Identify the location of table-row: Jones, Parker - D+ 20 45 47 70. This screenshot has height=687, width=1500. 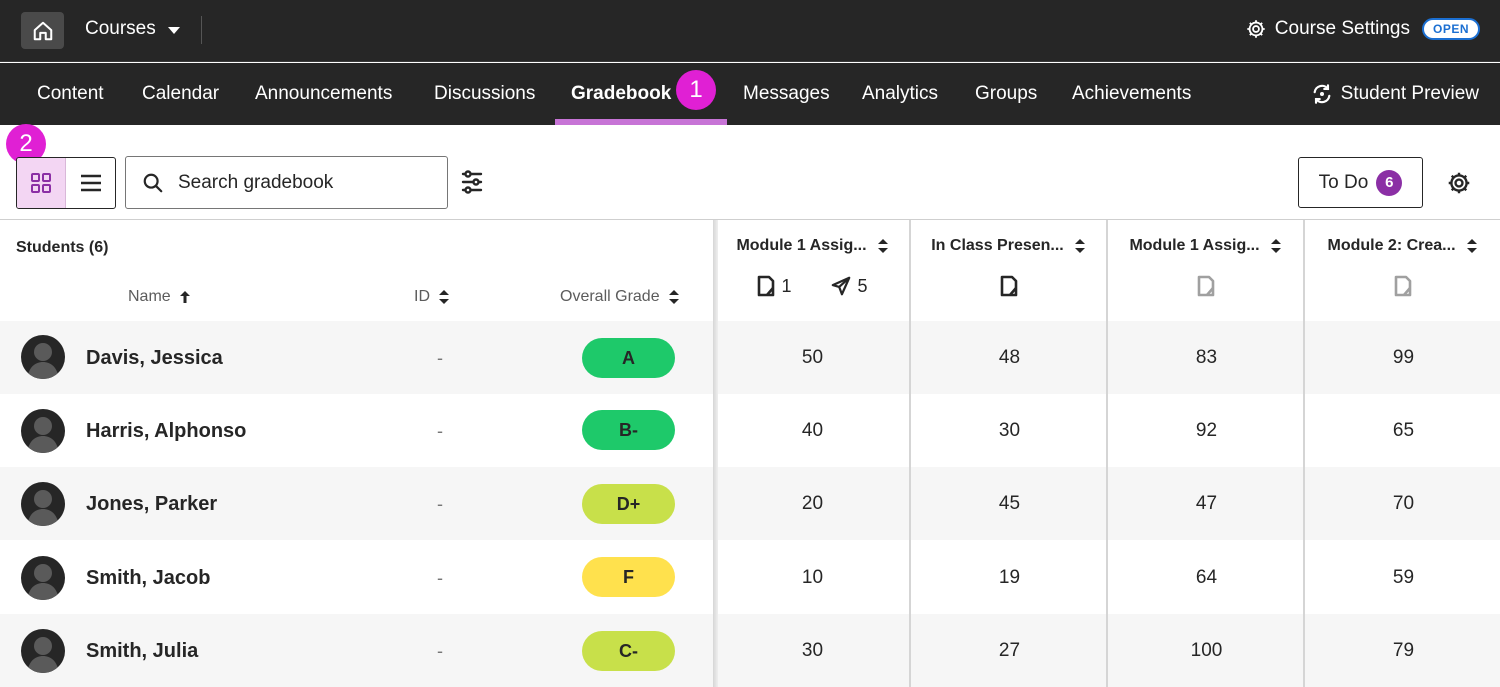
(750, 503).